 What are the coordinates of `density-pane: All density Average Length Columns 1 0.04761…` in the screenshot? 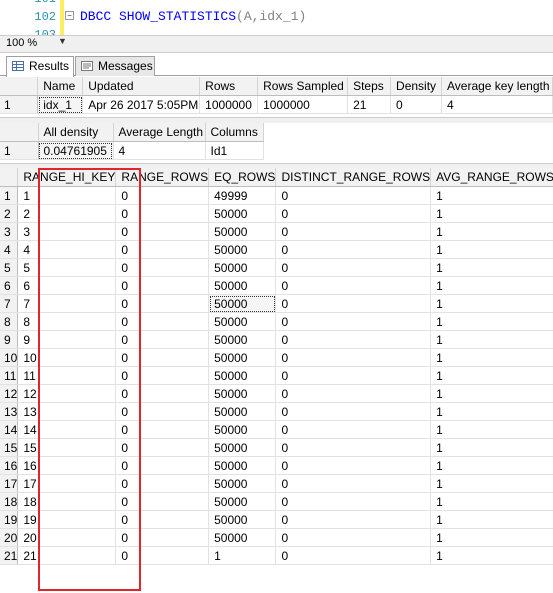 It's located at (276, 144).